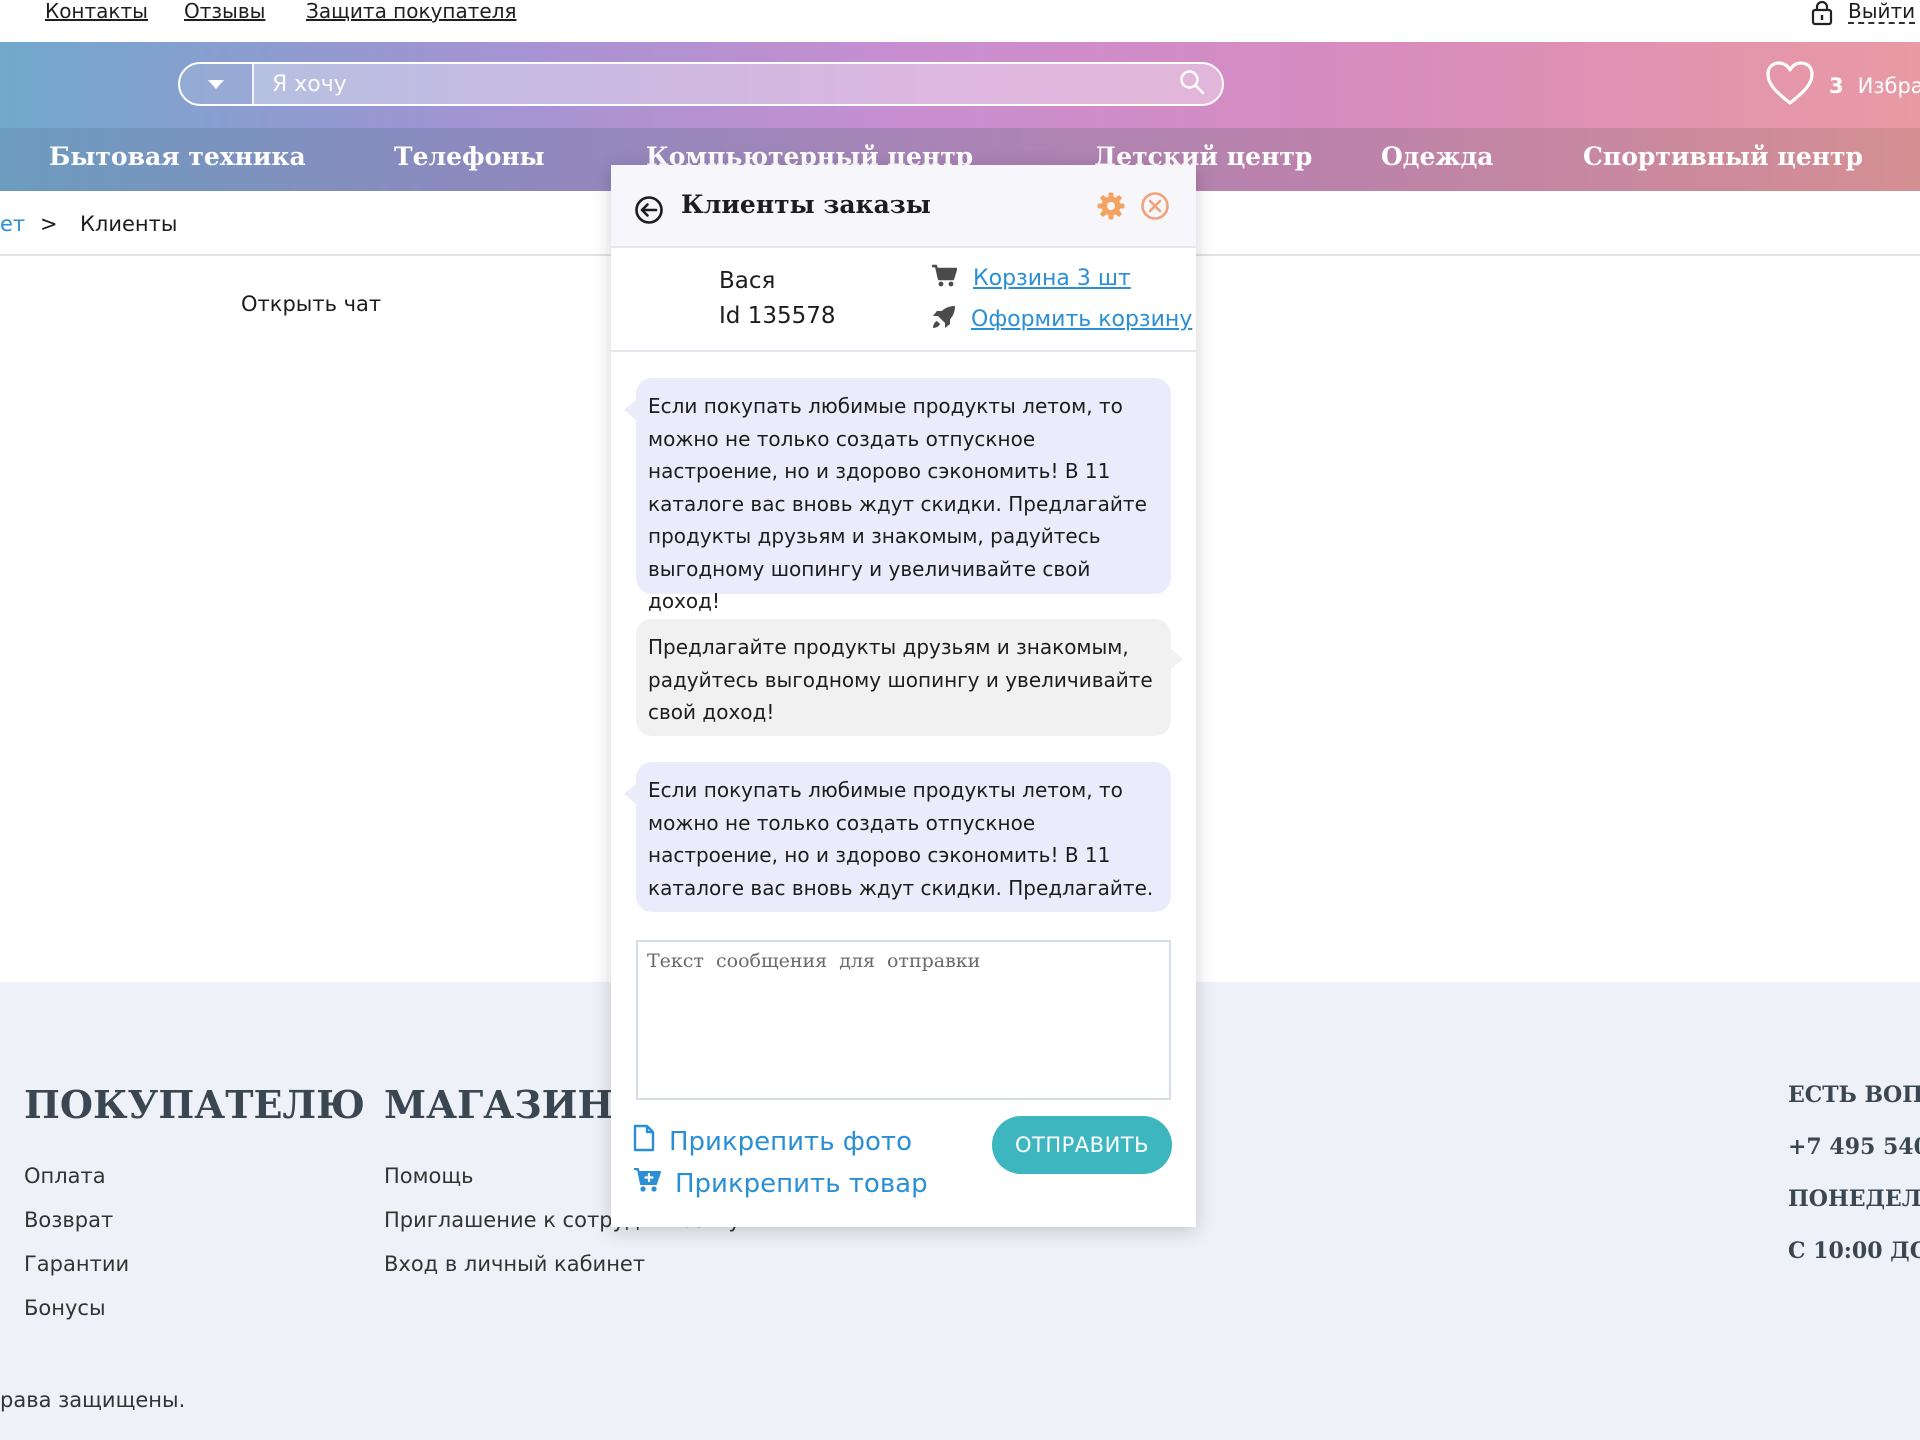 The width and height of the screenshot is (1920, 1440). What do you see at coordinates (903, 1020) in the screenshot?
I see `message-input` at bounding box center [903, 1020].